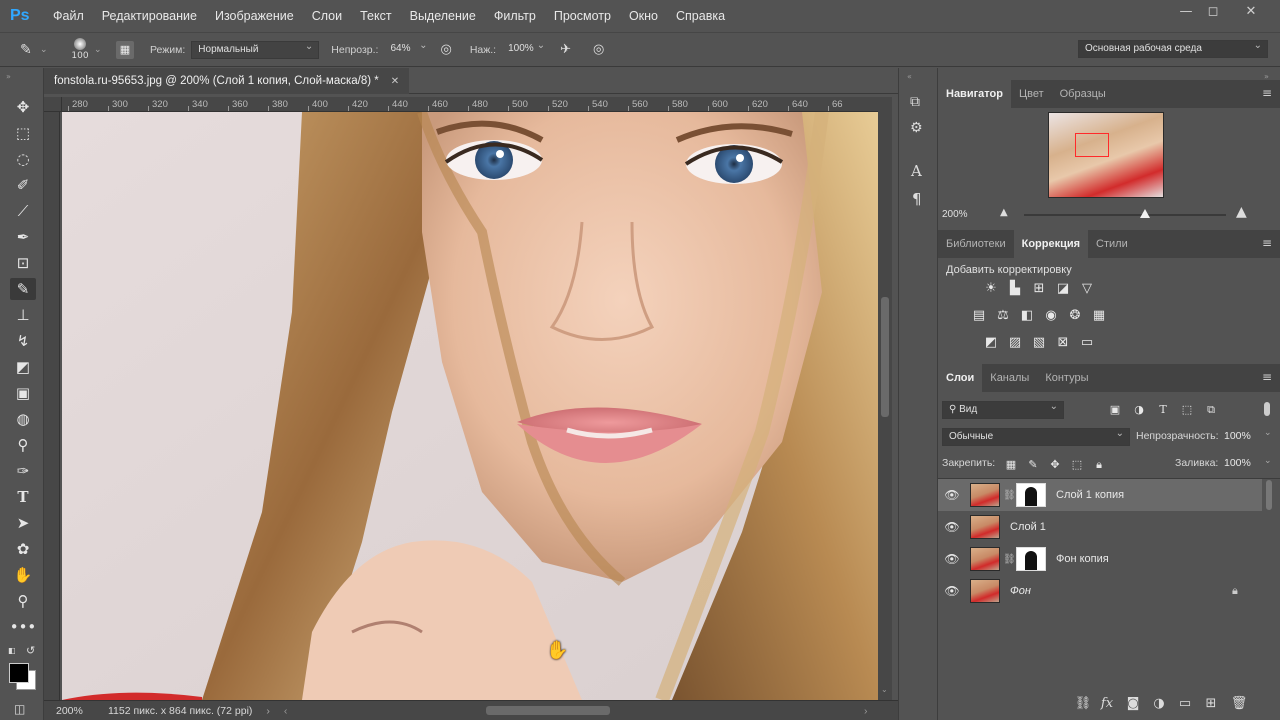 The height and width of the screenshot is (720, 1280). What do you see at coordinates (1099, 316) in the screenshot?
I see `color-lookup-icon: ▦` at bounding box center [1099, 316].